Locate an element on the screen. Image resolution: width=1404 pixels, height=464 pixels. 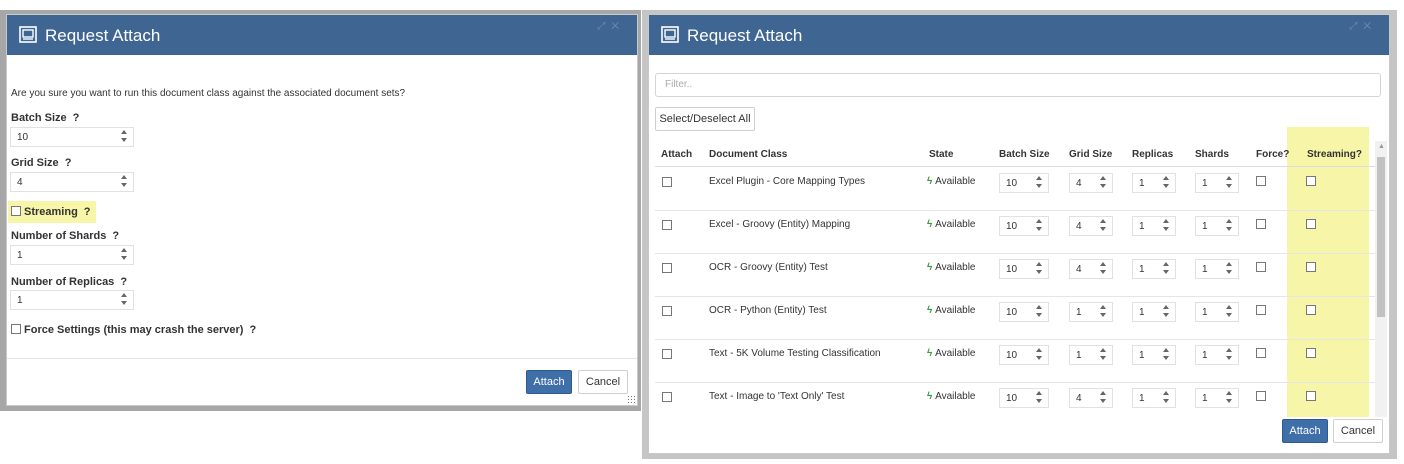
table-scrollbar: ▲ is located at coordinates (1381, 279).